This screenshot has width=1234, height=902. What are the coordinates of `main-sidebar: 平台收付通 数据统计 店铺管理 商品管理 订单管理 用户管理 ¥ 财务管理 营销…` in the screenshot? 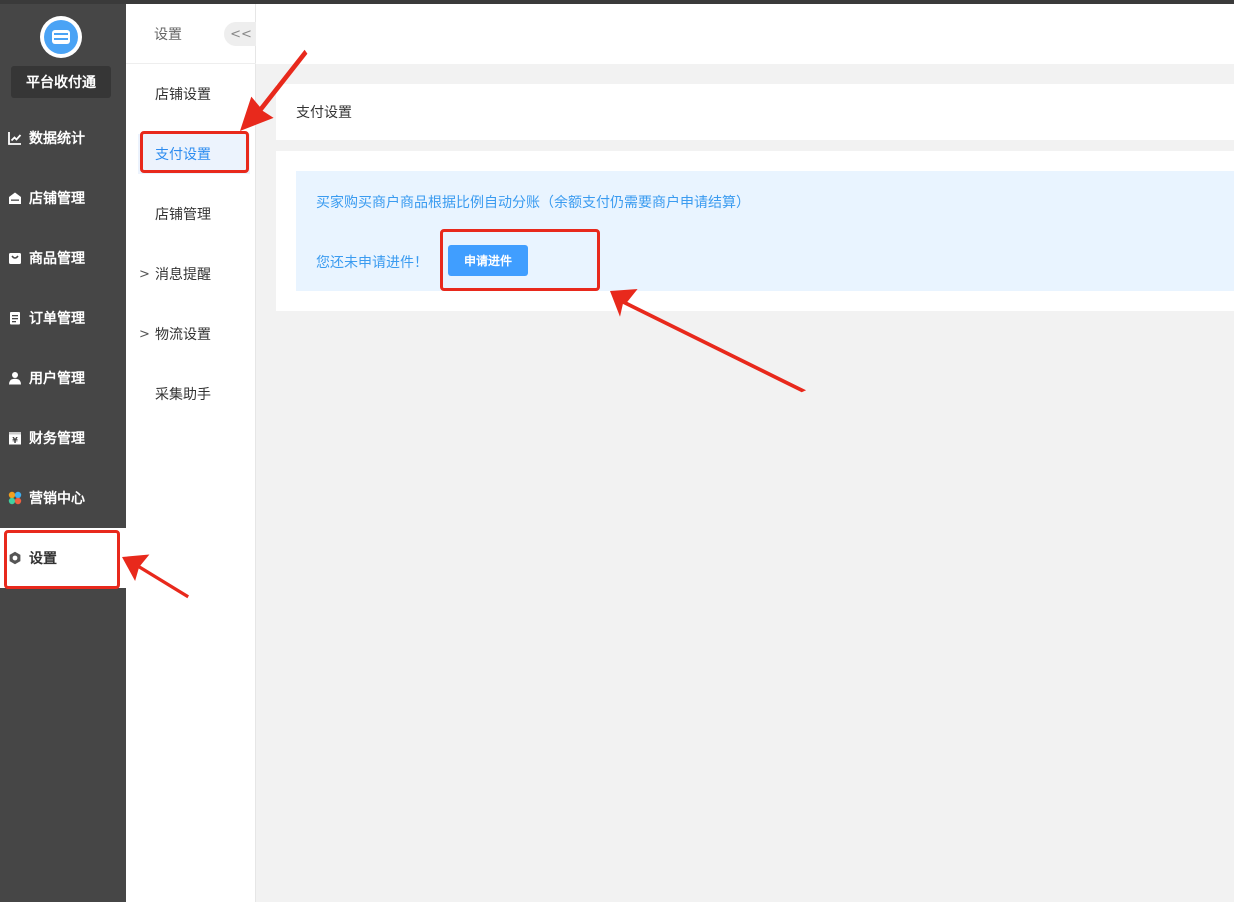 It's located at (63, 453).